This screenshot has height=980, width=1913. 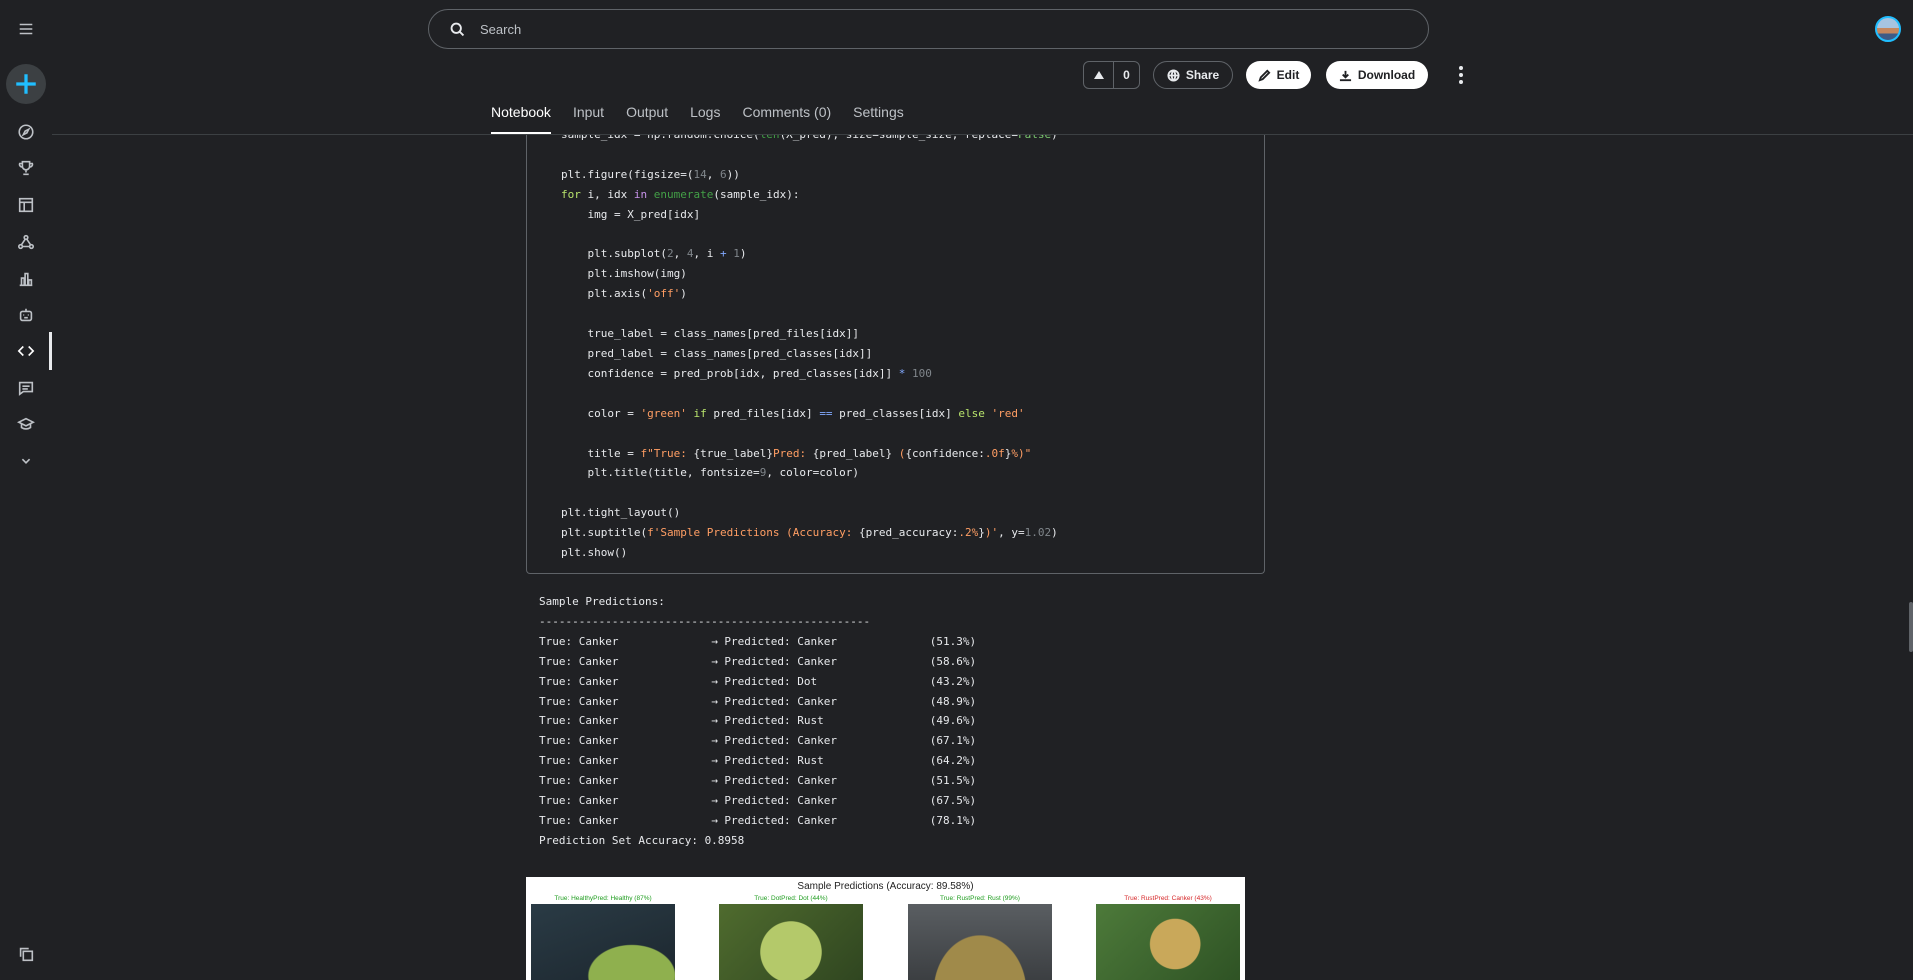 I want to click on table-icon, so click(x=26, y=205).